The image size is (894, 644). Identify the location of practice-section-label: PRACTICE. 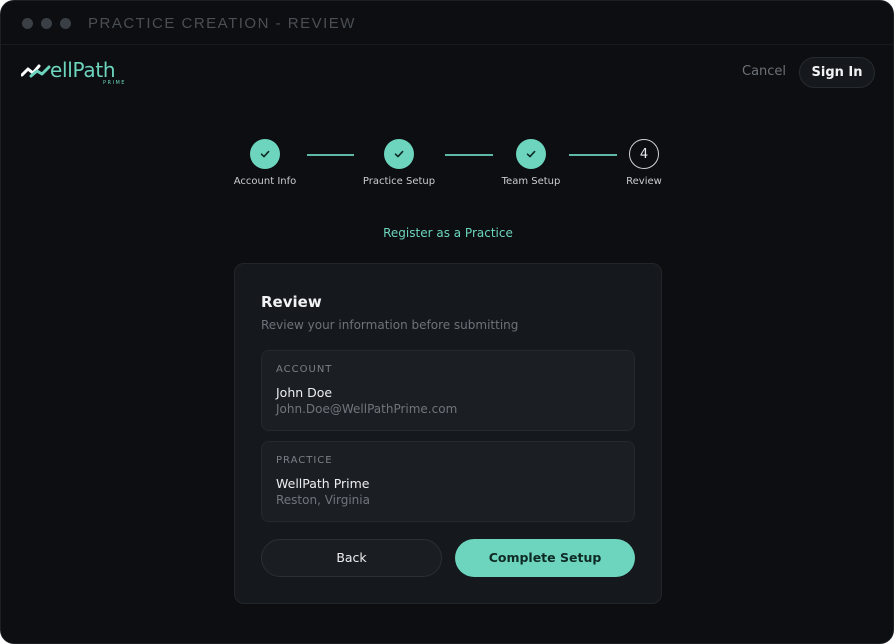
(304, 460).